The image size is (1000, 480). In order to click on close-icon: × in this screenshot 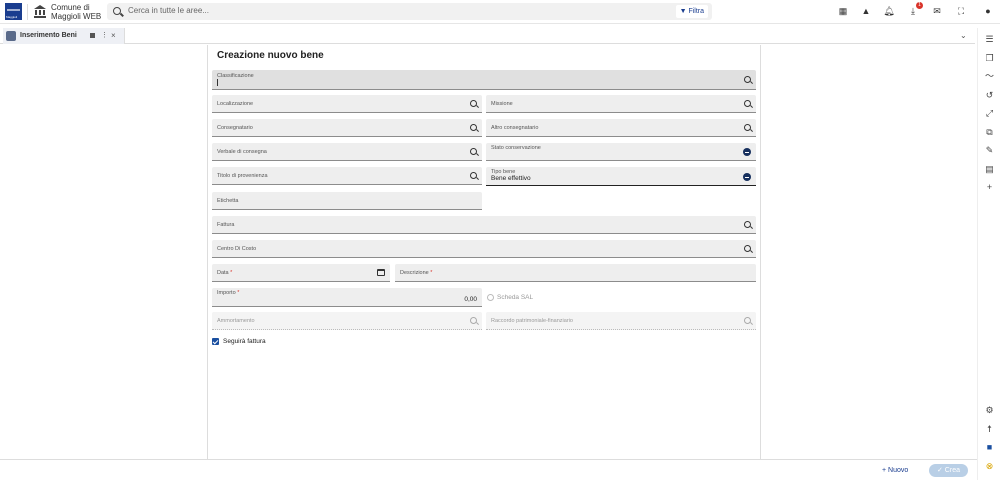, I will do `click(113, 35)`.